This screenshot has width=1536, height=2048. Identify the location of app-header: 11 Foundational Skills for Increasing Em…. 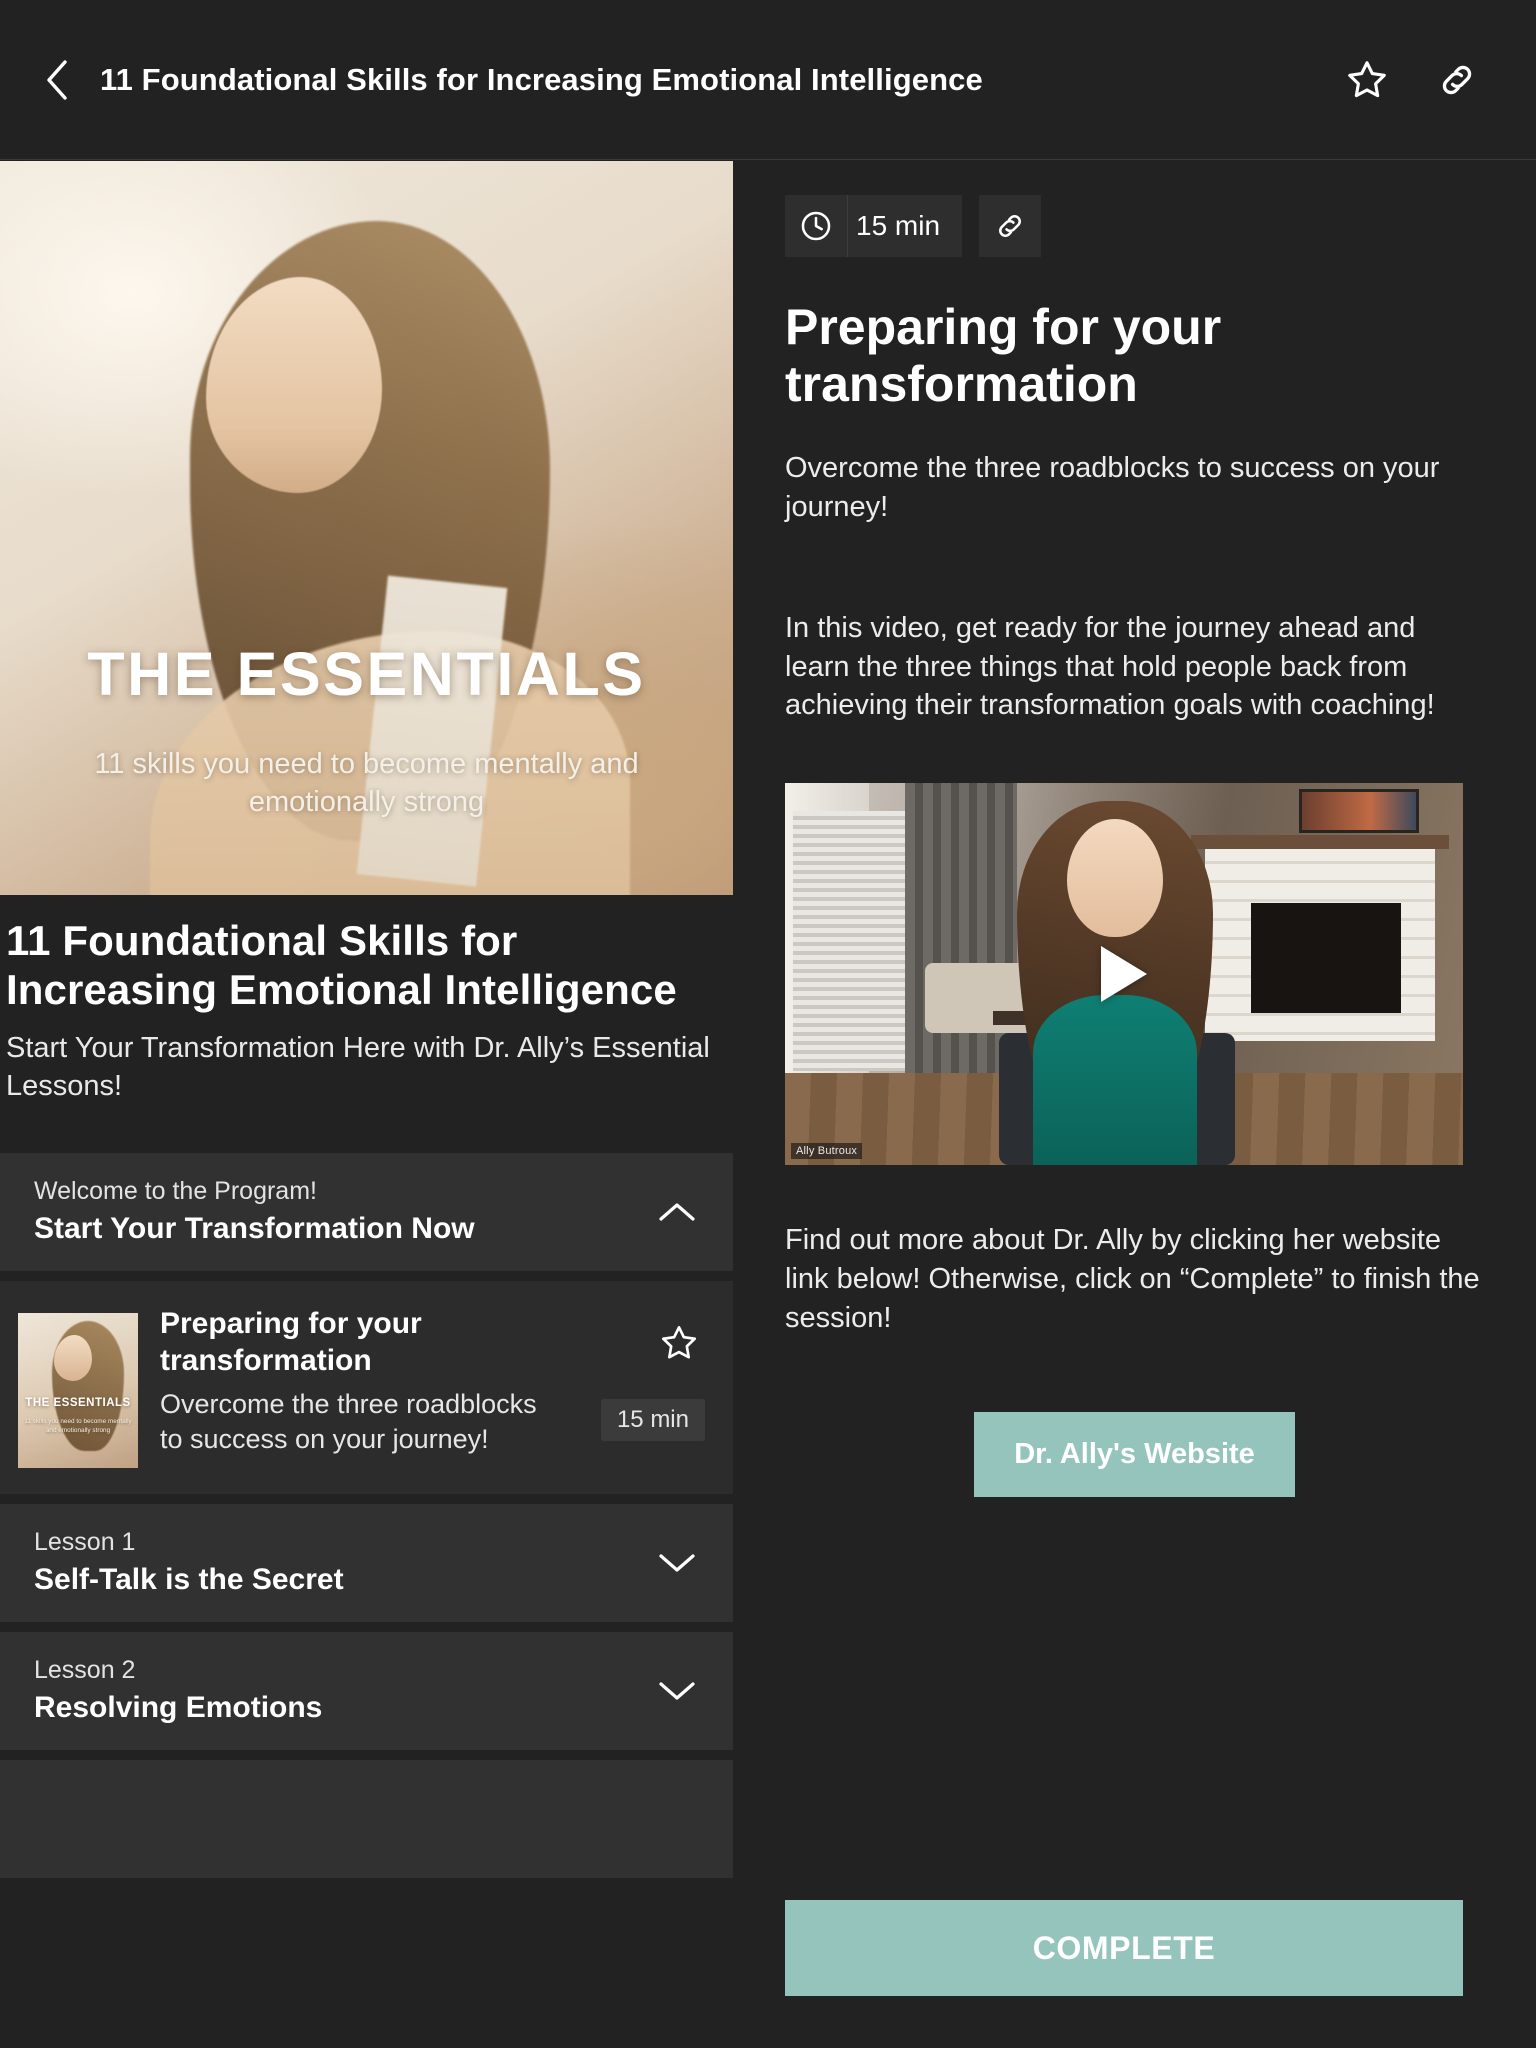
(768, 80).